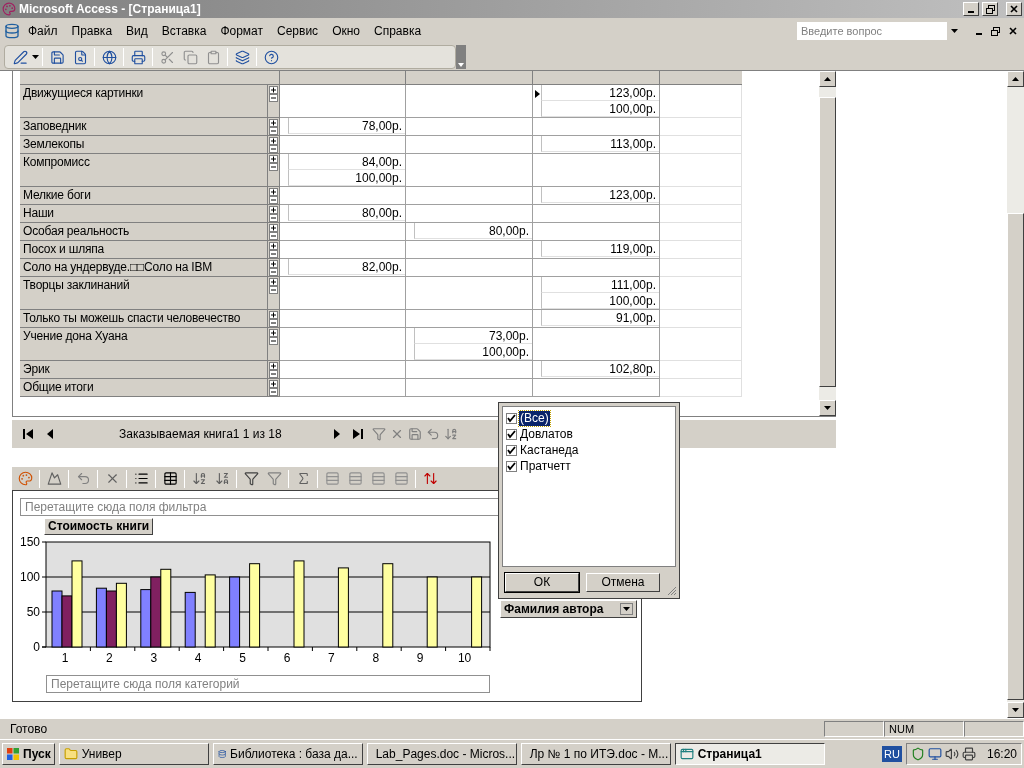 The image size is (1024, 768). Describe the element at coordinates (554, 609) in the screenshot. I see `series-field-label: Фамилия автора` at that location.